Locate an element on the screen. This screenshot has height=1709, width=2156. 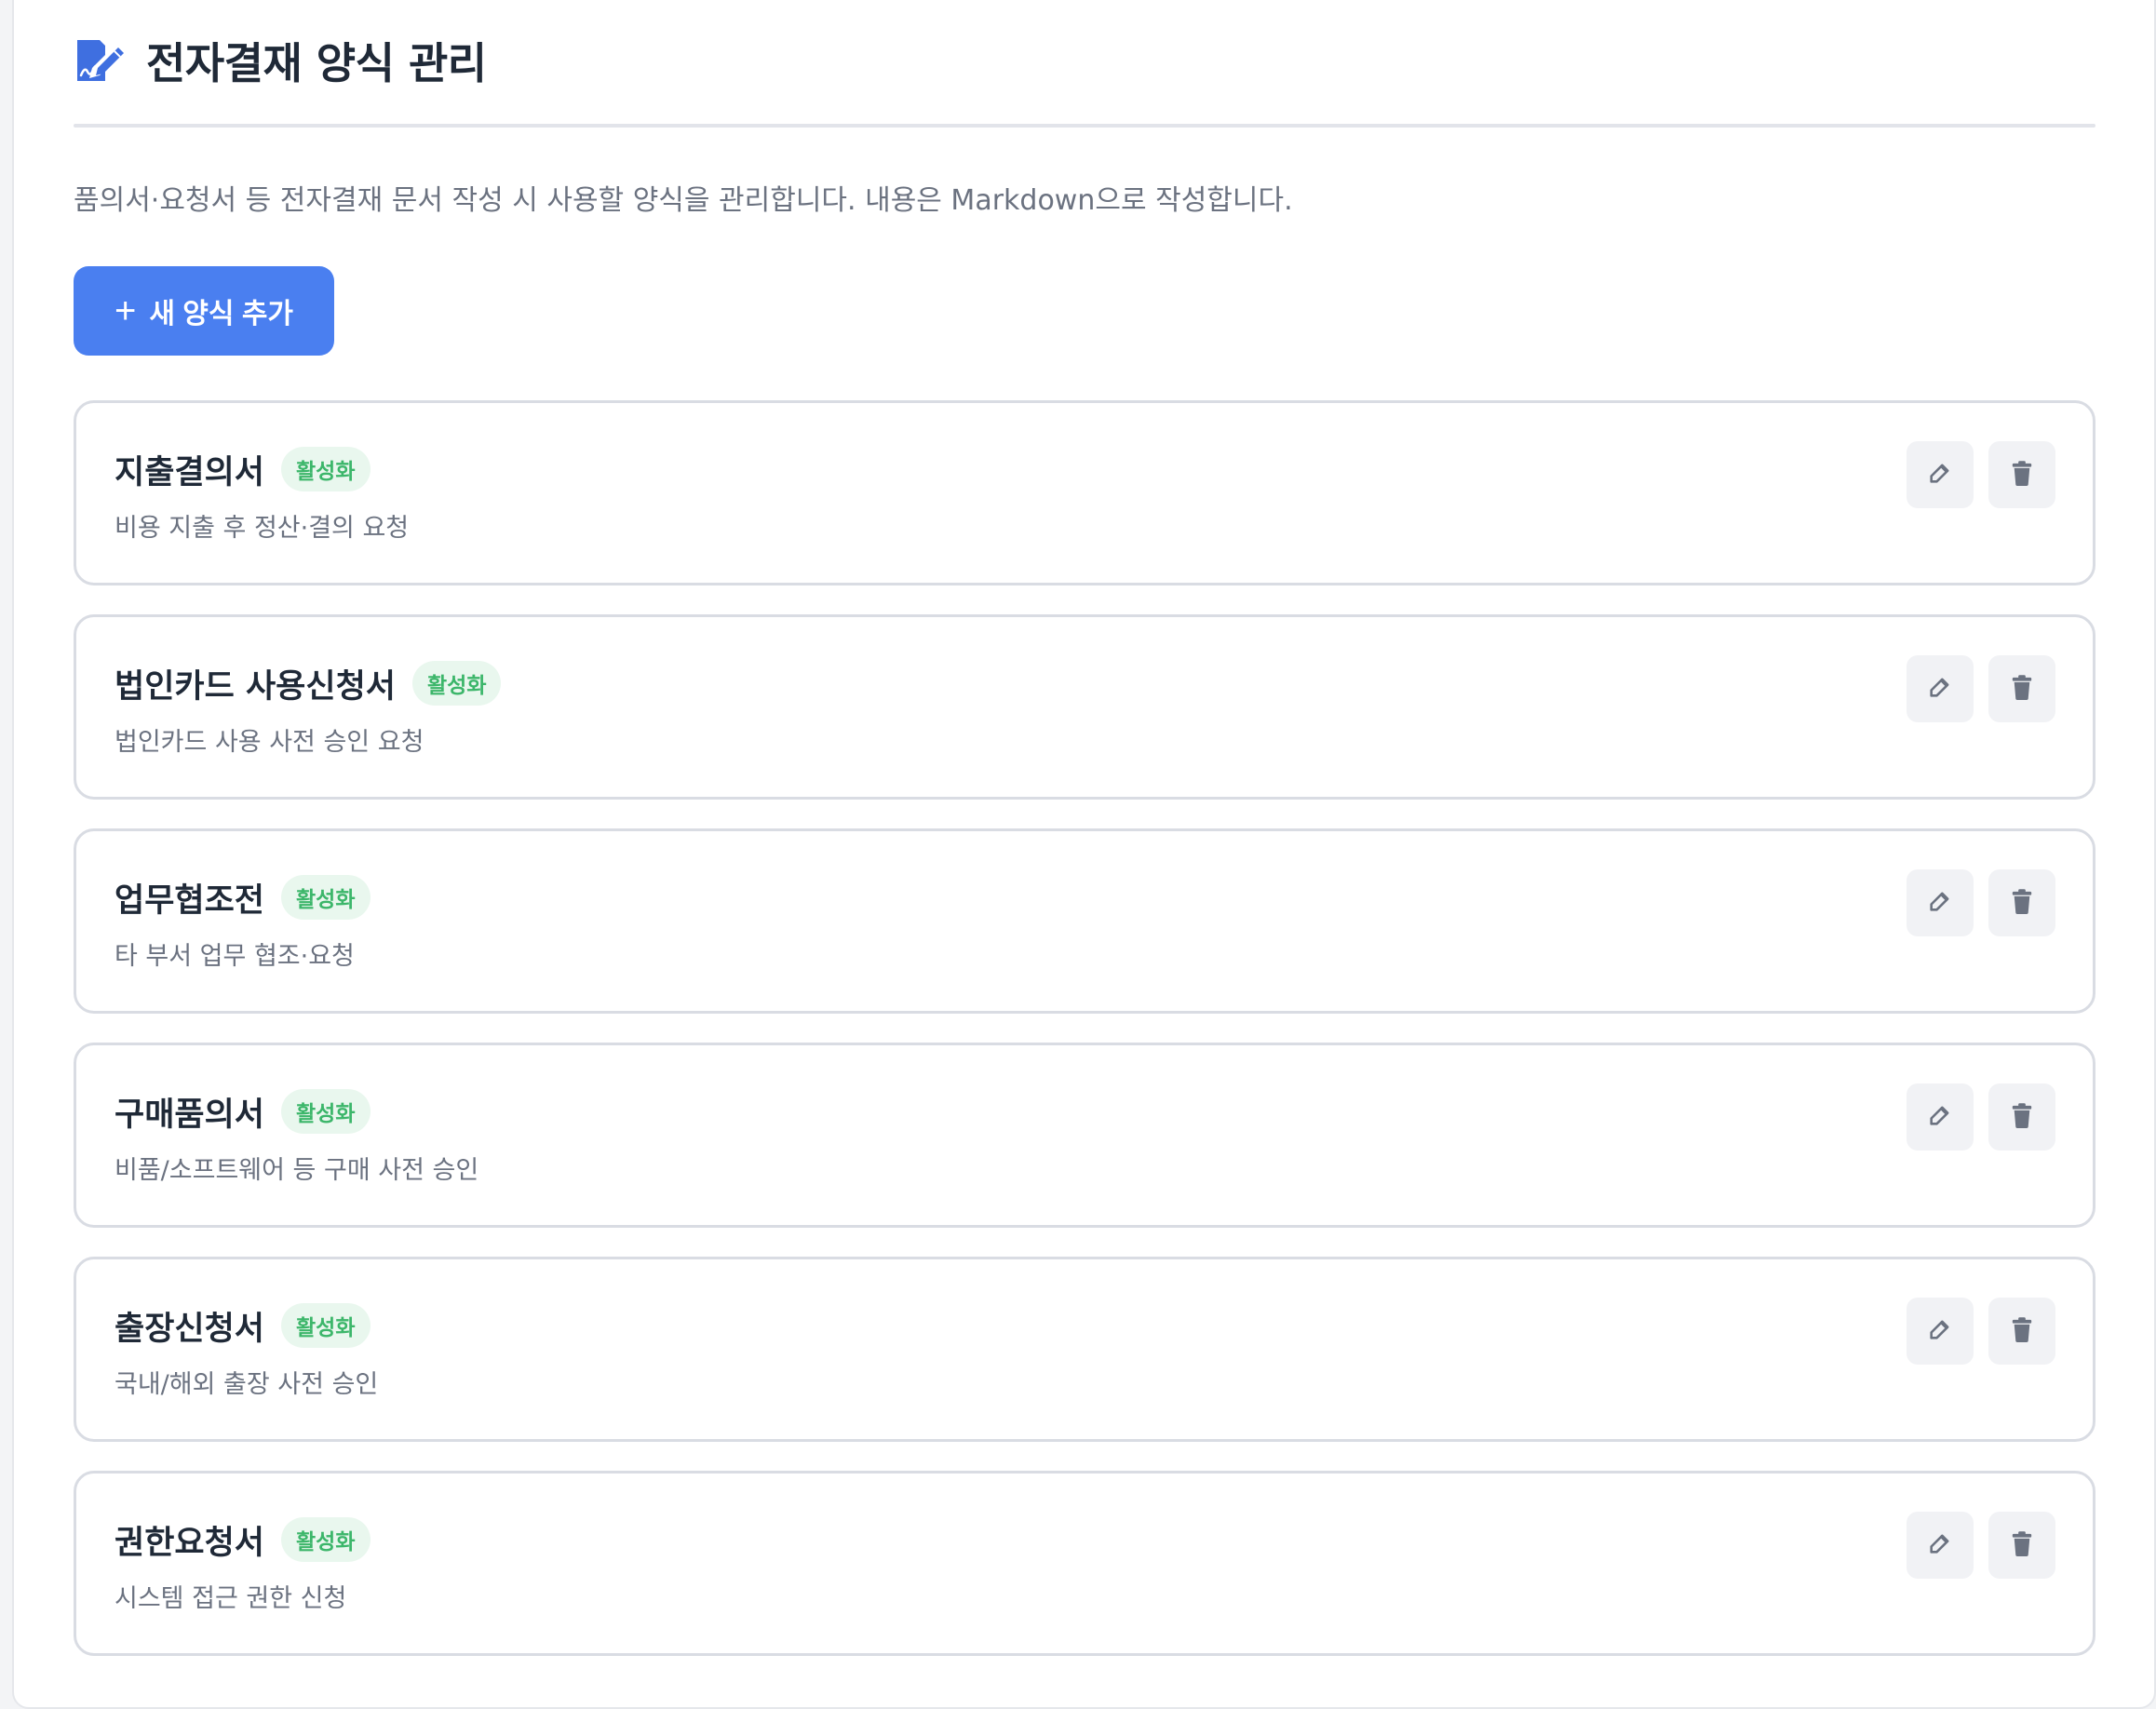
add-form-button: + 새 양식 추가 is located at coordinates (204, 311).